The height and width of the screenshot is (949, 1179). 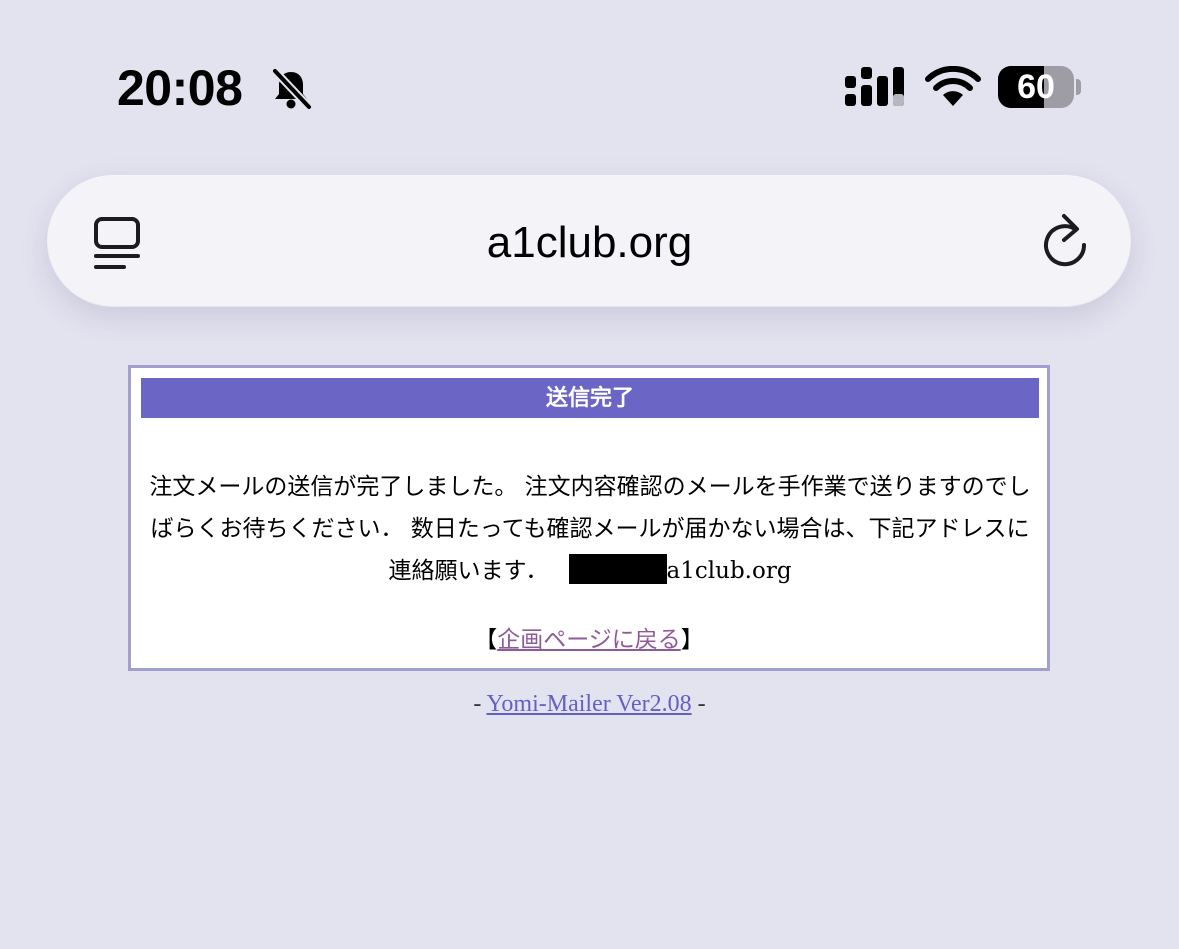 I want to click on battery-indicator: 60, so click(x=1036, y=87).